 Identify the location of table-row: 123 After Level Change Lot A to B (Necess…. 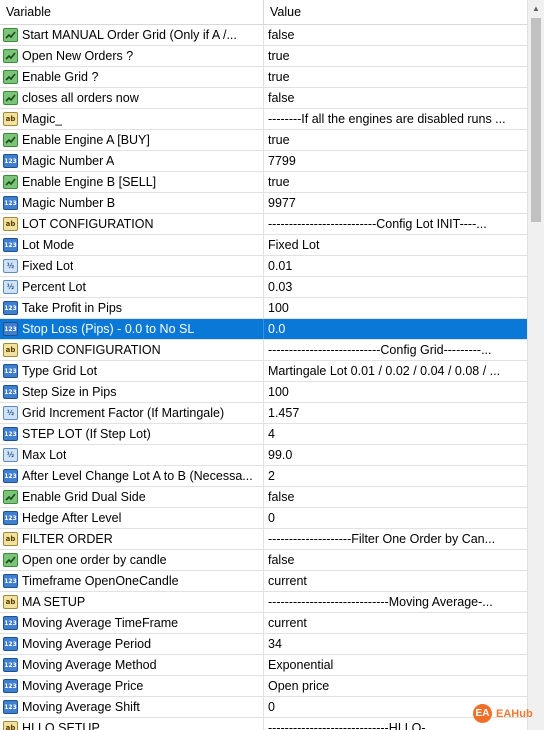
(263, 476).